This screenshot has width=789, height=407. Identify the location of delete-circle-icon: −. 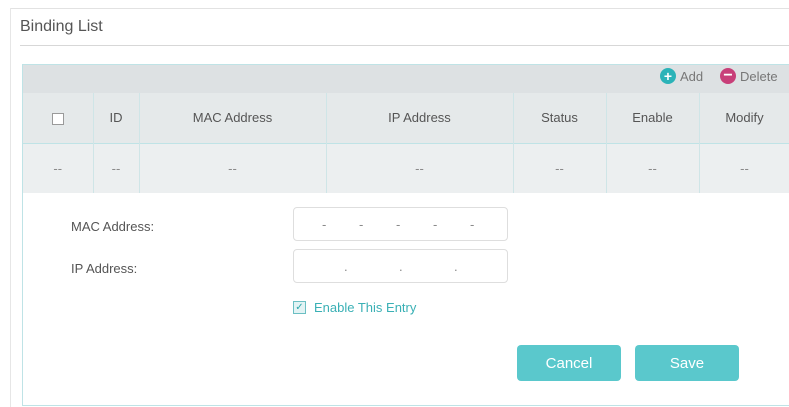
(728, 76).